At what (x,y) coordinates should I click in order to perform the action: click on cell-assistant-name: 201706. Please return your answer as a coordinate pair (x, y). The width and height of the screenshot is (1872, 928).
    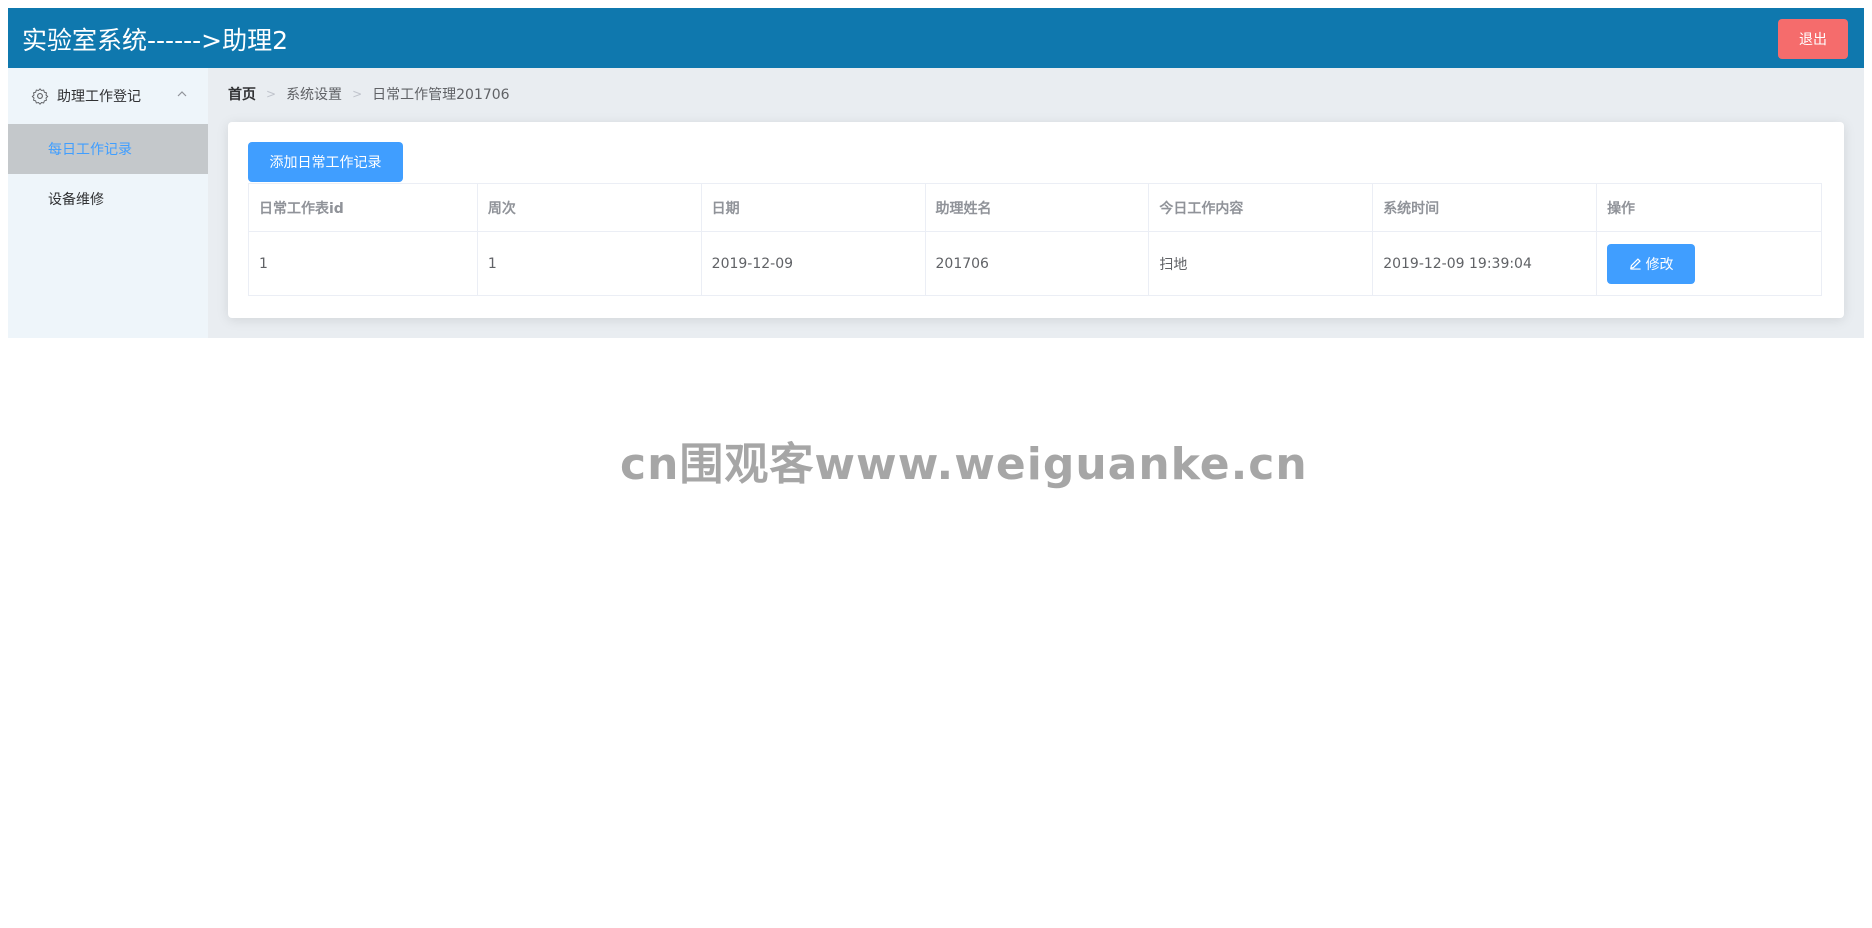
    Looking at the image, I should click on (1037, 263).